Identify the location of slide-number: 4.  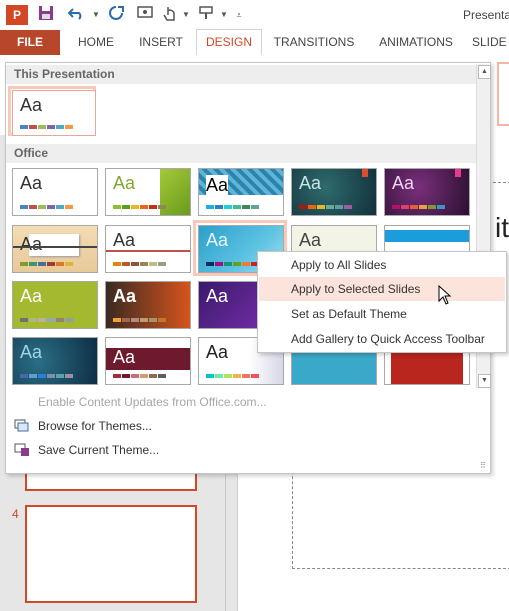
(15, 514).